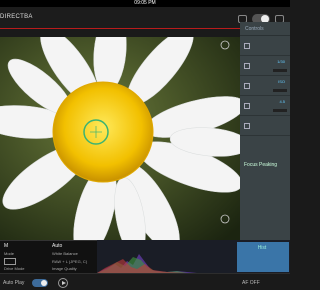 The image size is (320, 290). What do you see at coordinates (281, 61) in the screenshot?
I see `shutter-value: 1/30` at bounding box center [281, 61].